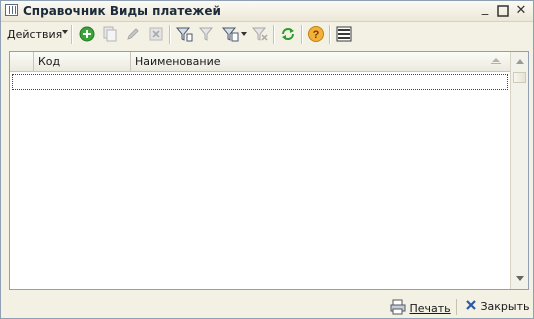  I want to click on set-filter-button, so click(184, 34).